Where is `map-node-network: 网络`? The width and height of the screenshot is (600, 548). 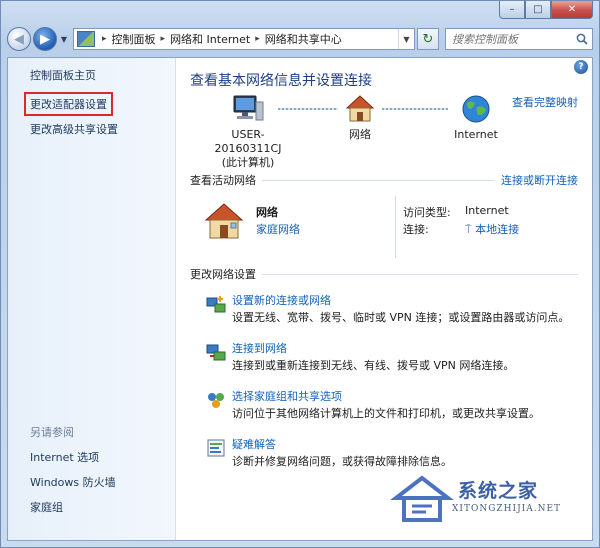 map-node-network: 网络 is located at coordinates (360, 118).